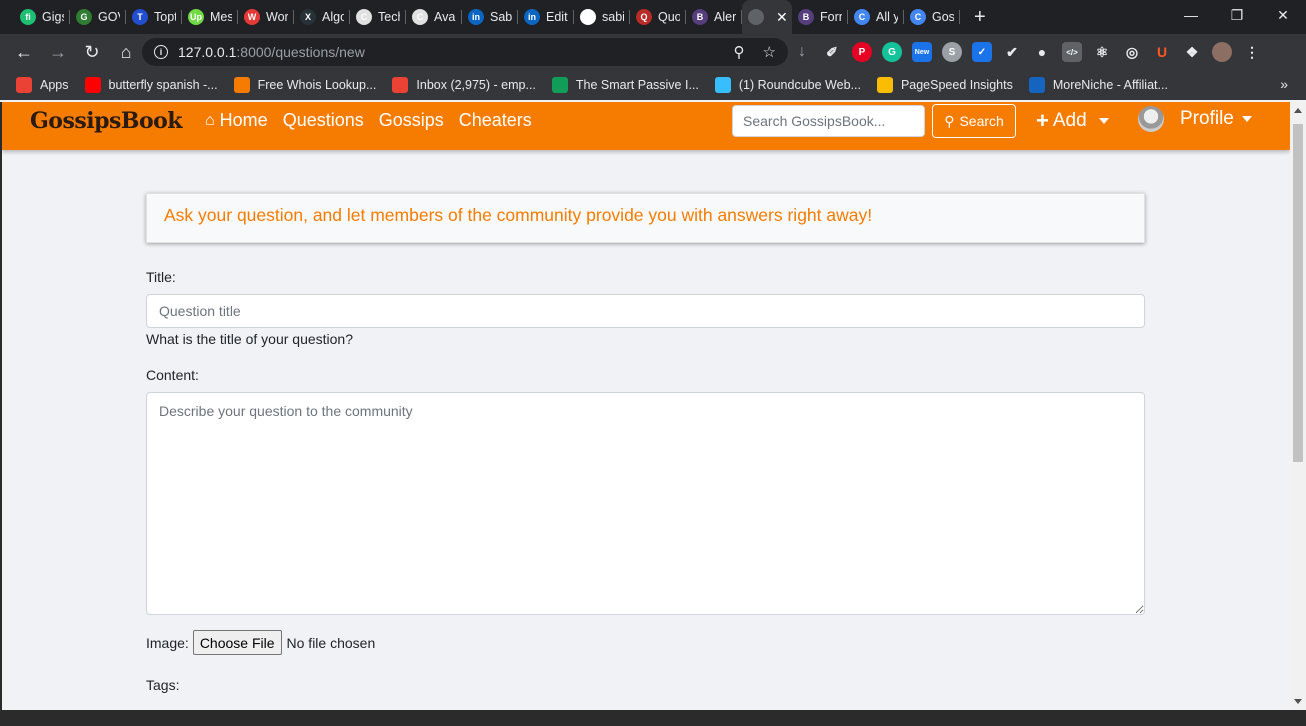 The width and height of the screenshot is (1306, 726). What do you see at coordinates (613, 17) in the screenshot?
I see `tab-title: sabi` at bounding box center [613, 17].